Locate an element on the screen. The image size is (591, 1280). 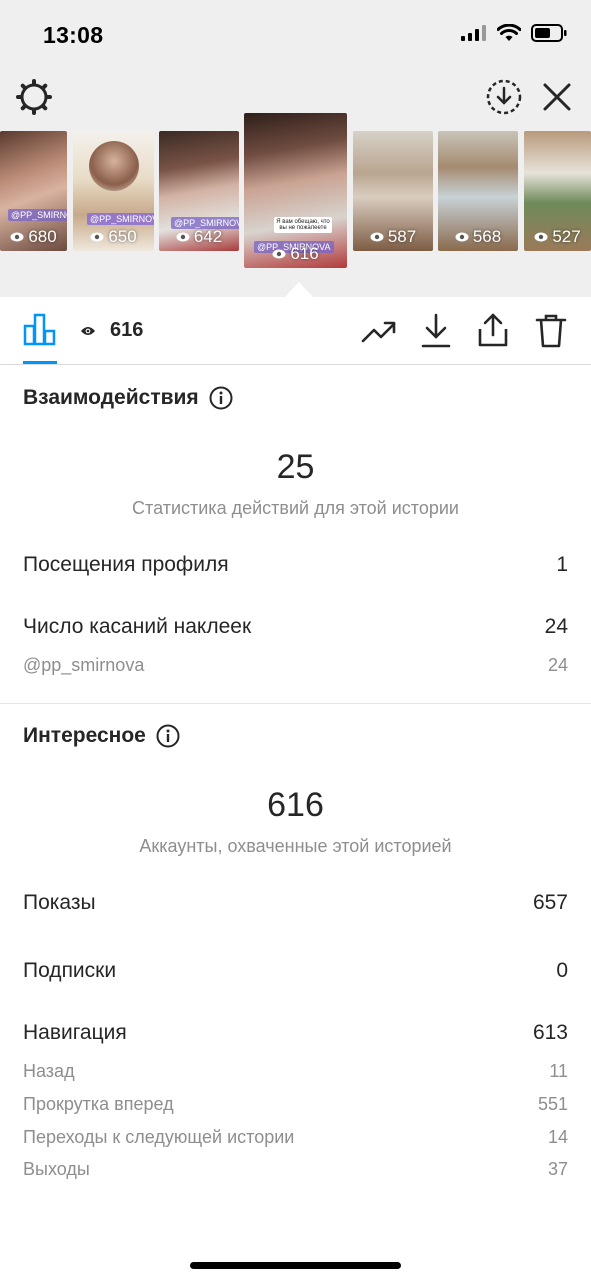
story-views: 680 is located at coordinates (33, 237).